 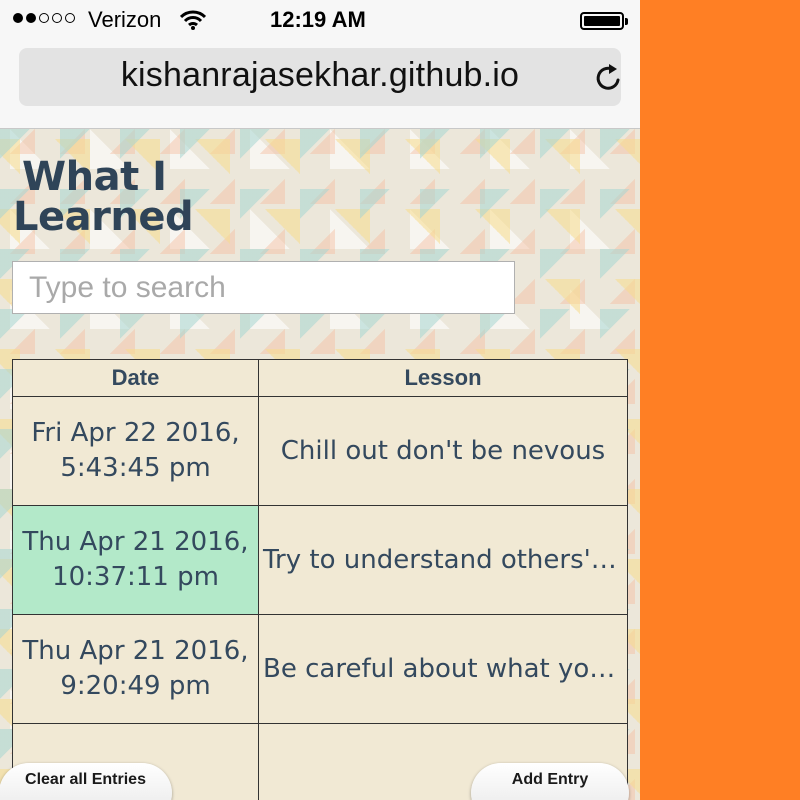 I want to click on address-bar: kishanrajasekhar.github.io, so click(x=320, y=77).